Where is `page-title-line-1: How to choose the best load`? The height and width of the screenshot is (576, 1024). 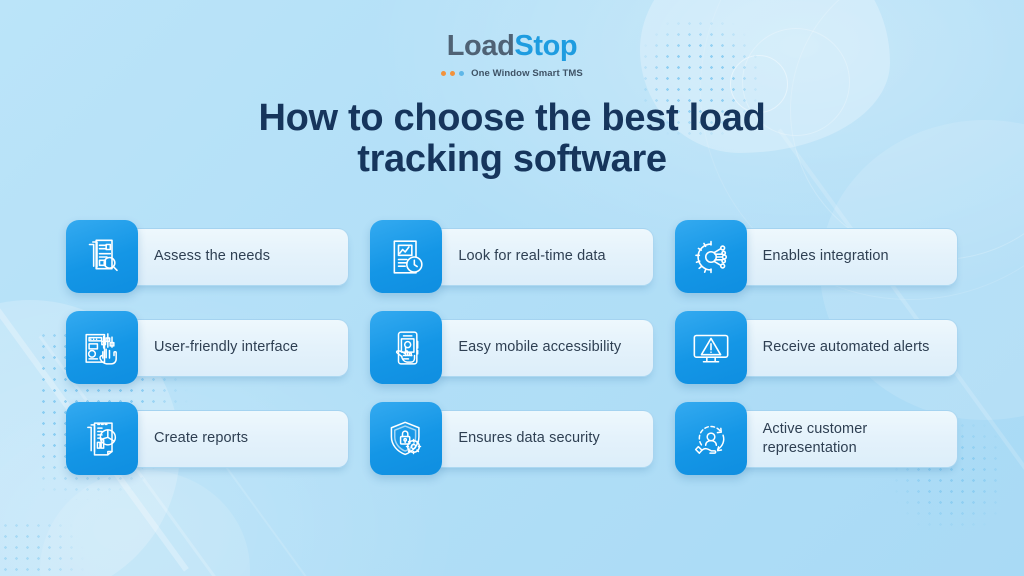
page-title-line-1: How to choose the best load is located at coordinates (512, 118).